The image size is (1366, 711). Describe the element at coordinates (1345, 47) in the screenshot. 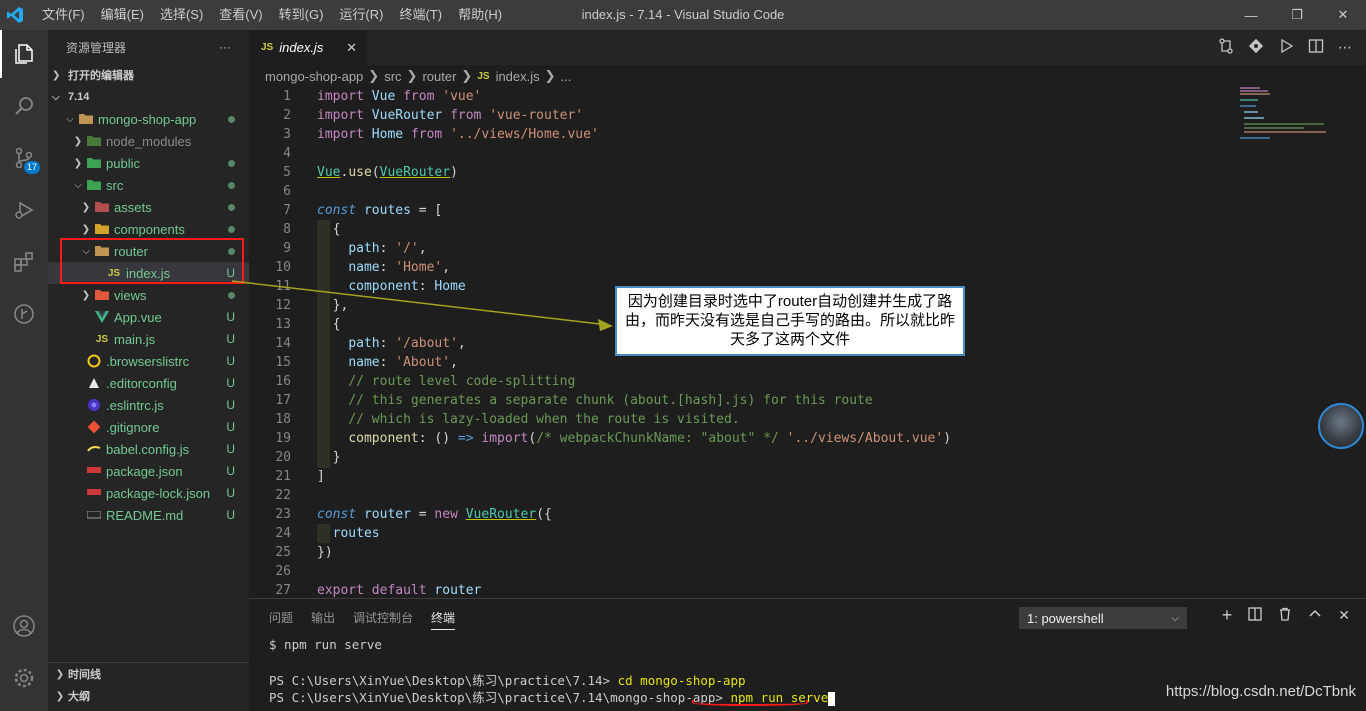

I see `more-icon: ⋯` at that location.